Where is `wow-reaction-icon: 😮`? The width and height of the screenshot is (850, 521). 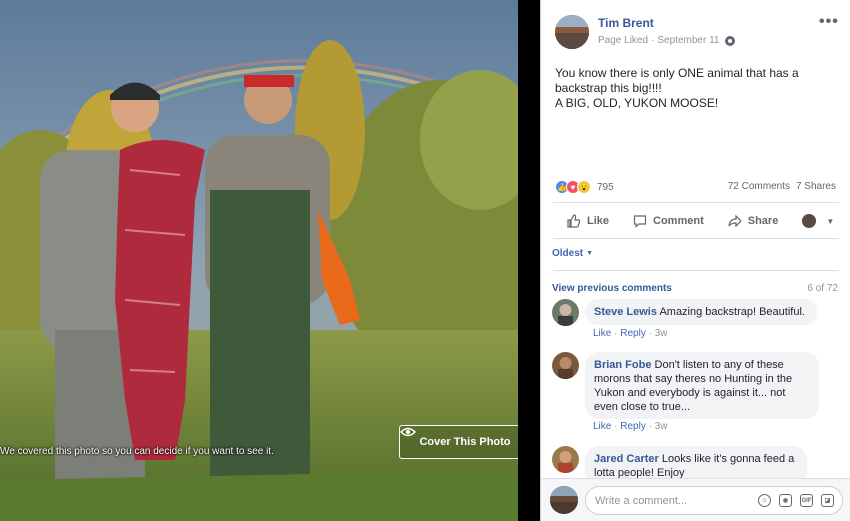 wow-reaction-icon: 😮 is located at coordinates (584, 187).